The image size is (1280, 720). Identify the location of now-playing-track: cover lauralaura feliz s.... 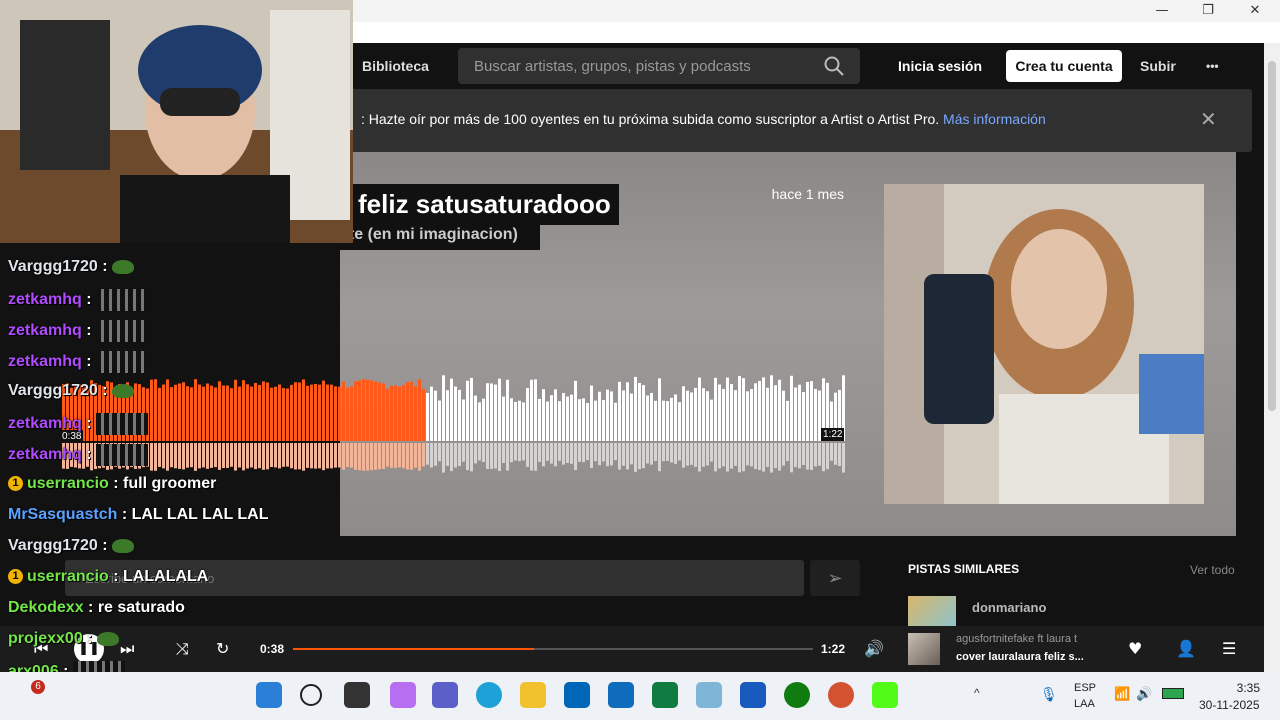
(1020, 657).